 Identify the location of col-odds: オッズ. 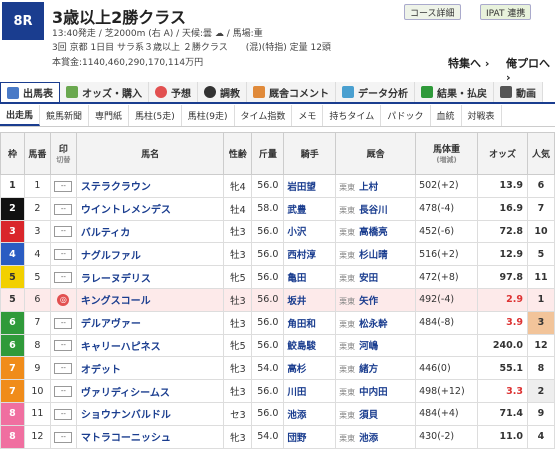
(502, 153).